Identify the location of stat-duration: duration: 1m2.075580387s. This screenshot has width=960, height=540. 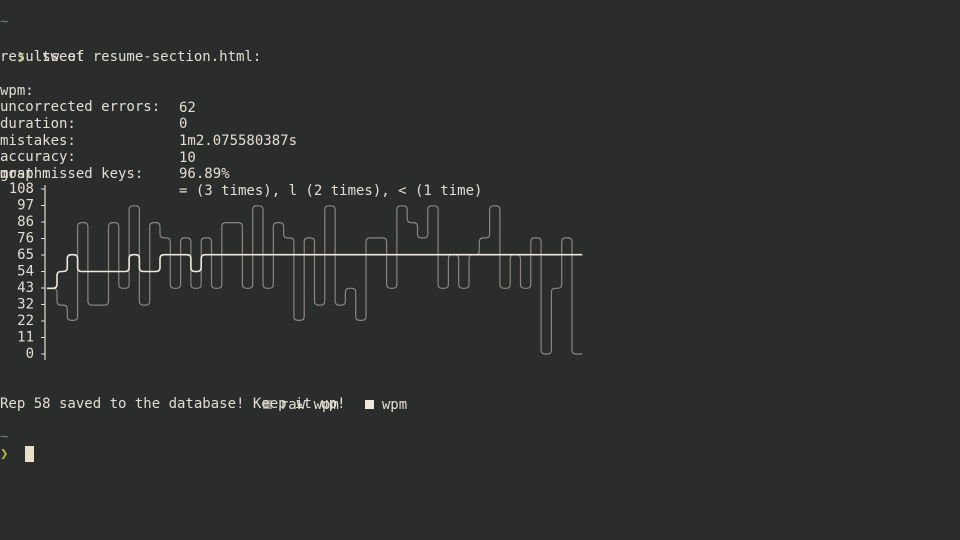
(480, 124).